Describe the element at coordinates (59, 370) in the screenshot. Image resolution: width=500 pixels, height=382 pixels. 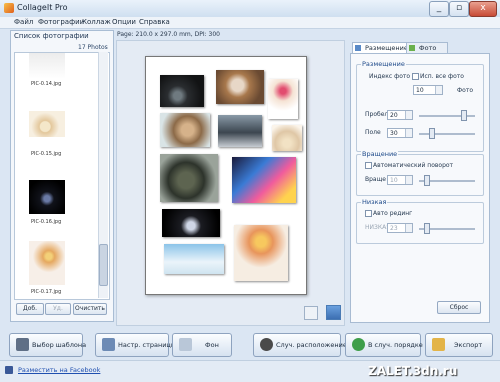
I see `share-facebook-link: Разместить на Facebook` at that location.